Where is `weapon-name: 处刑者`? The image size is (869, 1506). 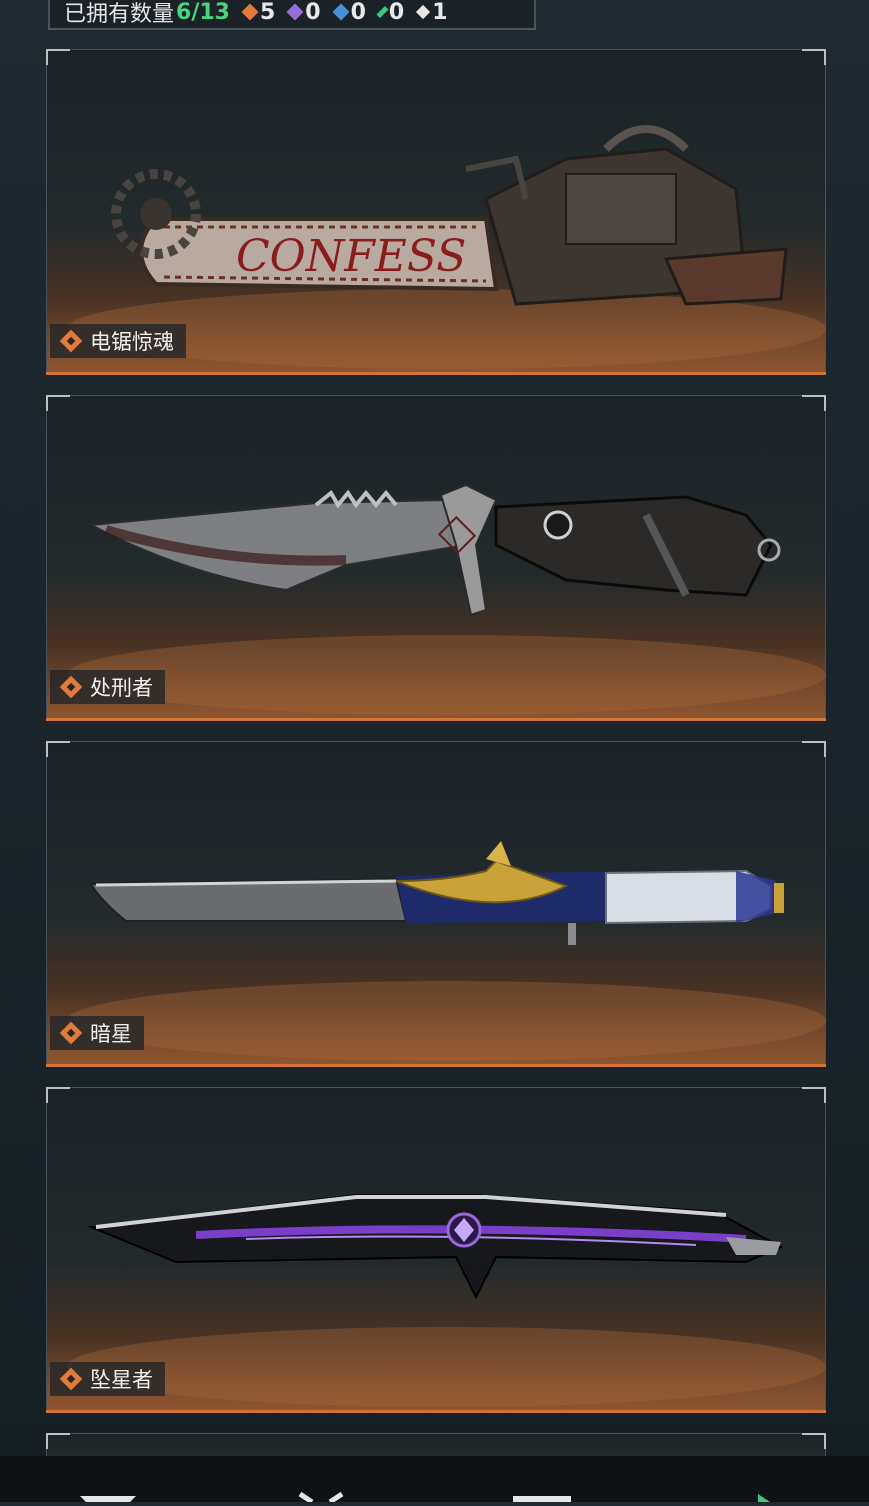 weapon-name: 处刑者 is located at coordinates (121, 688).